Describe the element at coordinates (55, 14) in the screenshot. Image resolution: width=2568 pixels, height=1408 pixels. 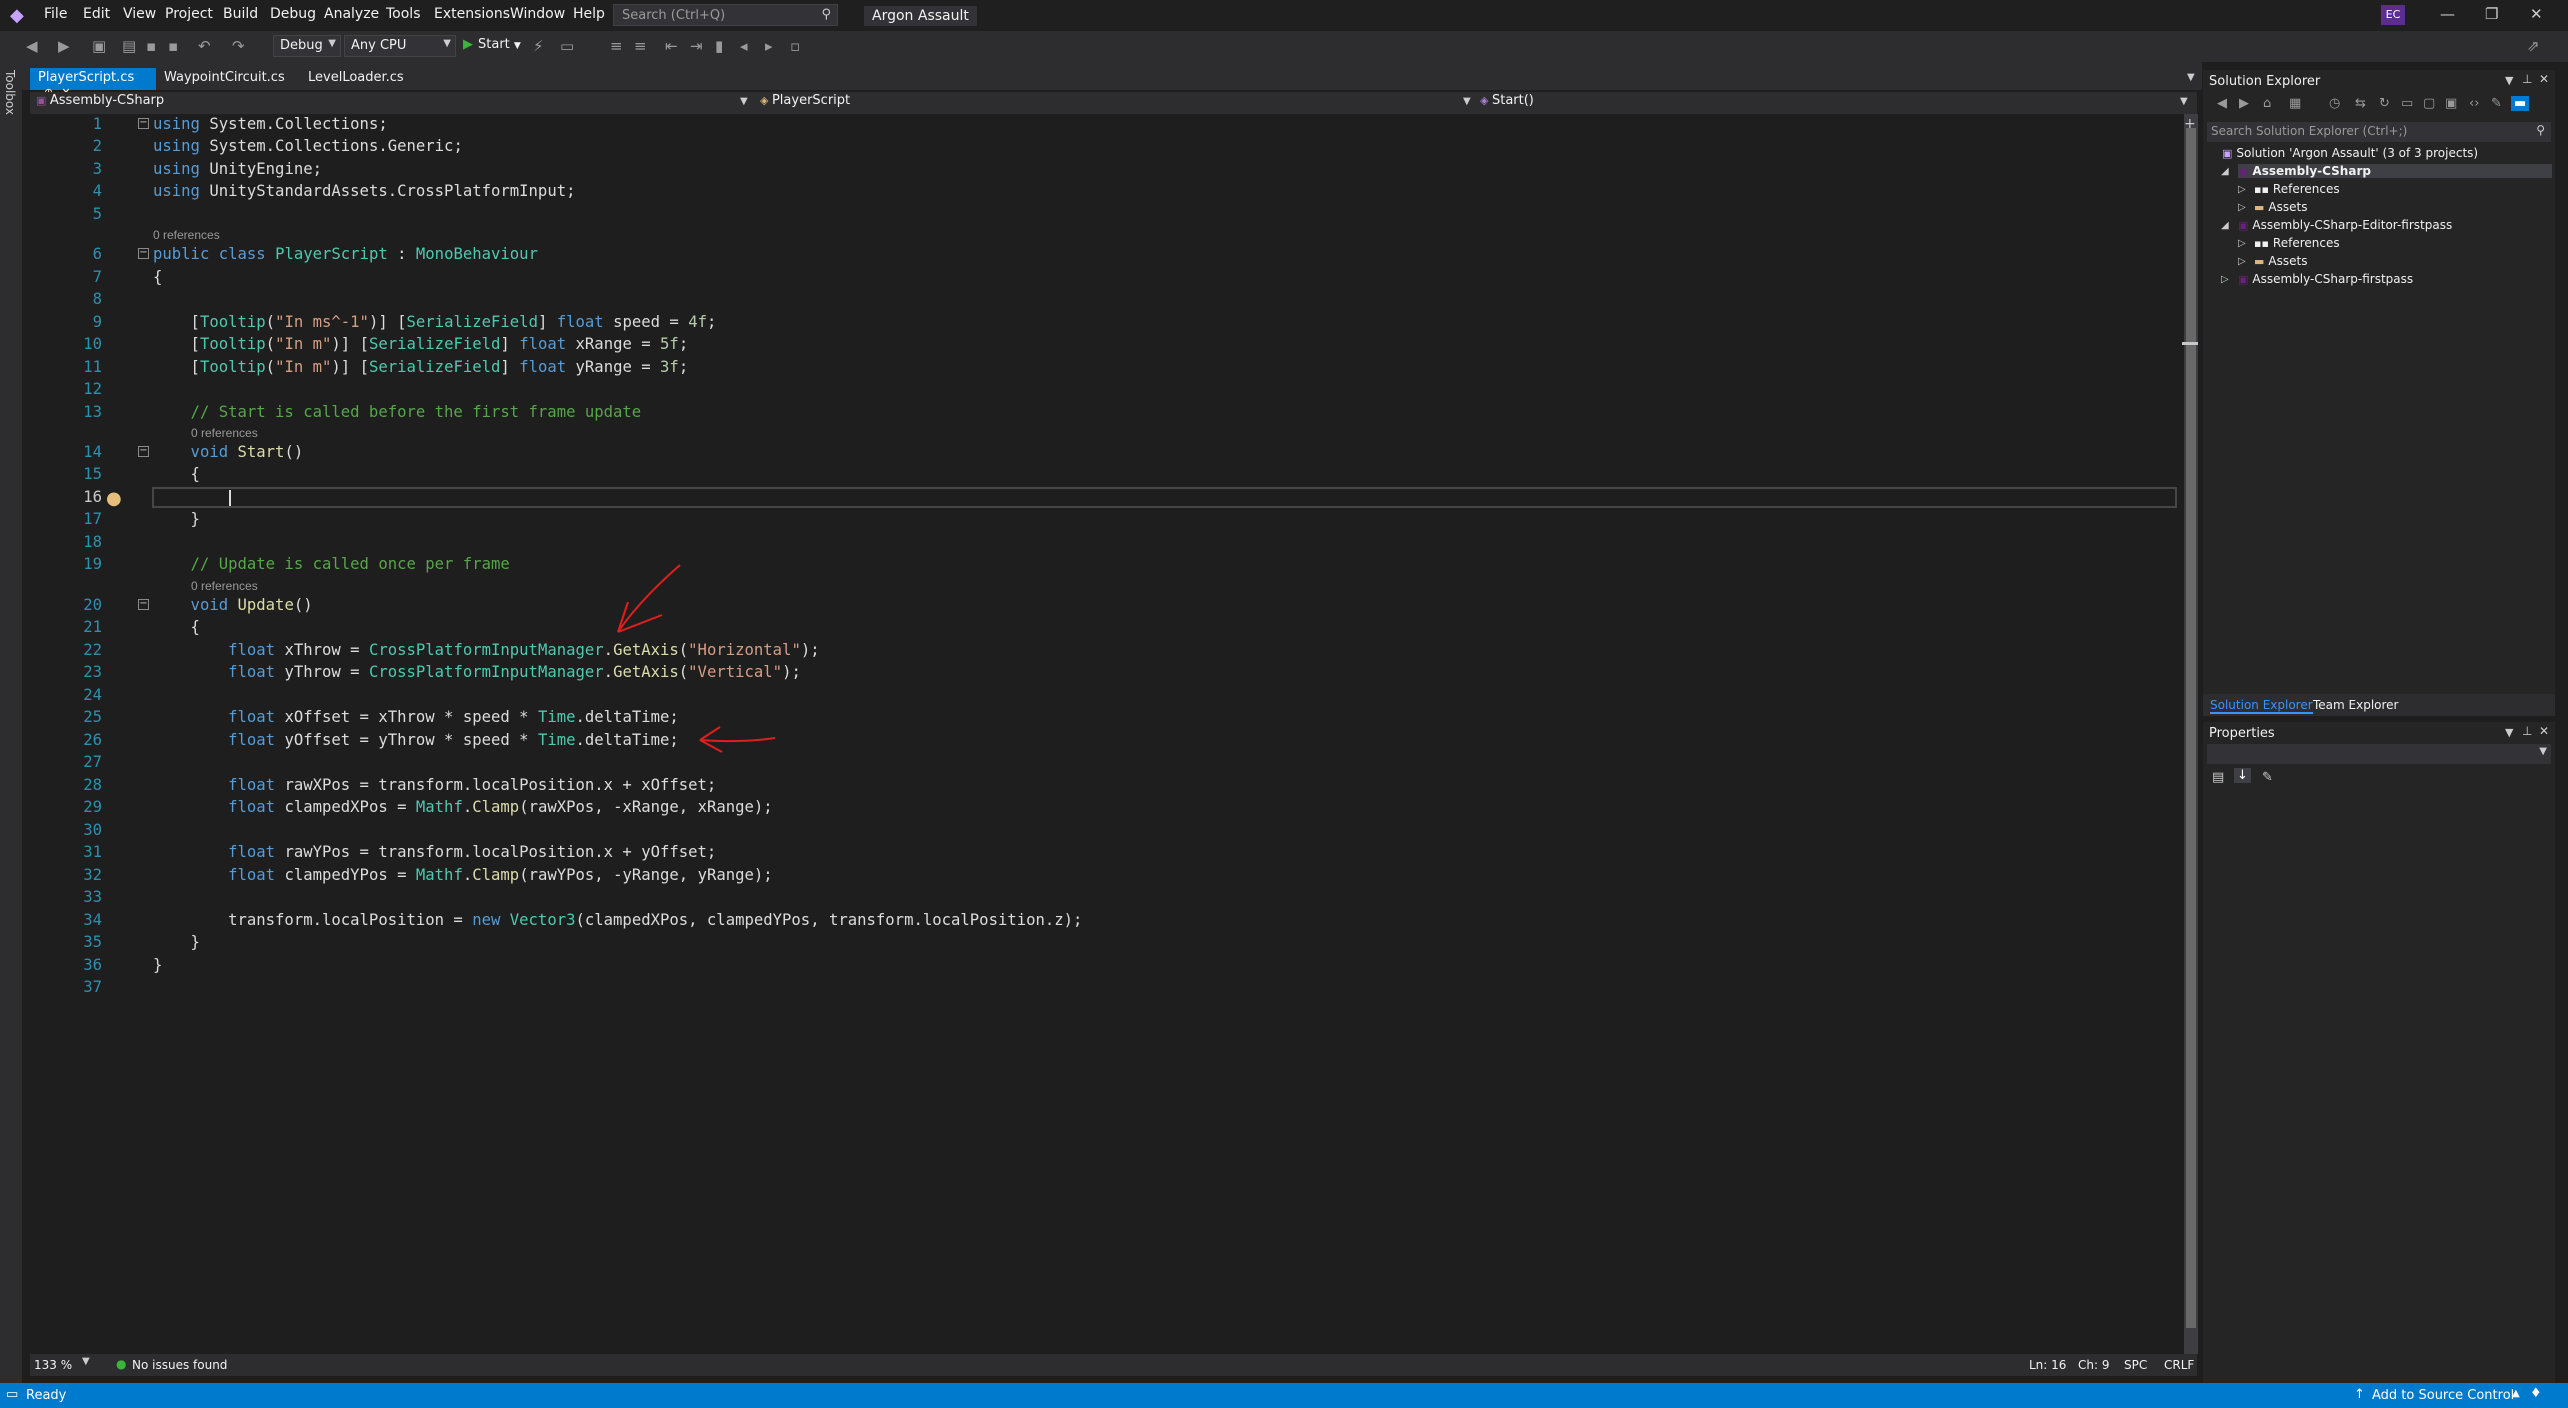
I see `menu-file: File` at that location.